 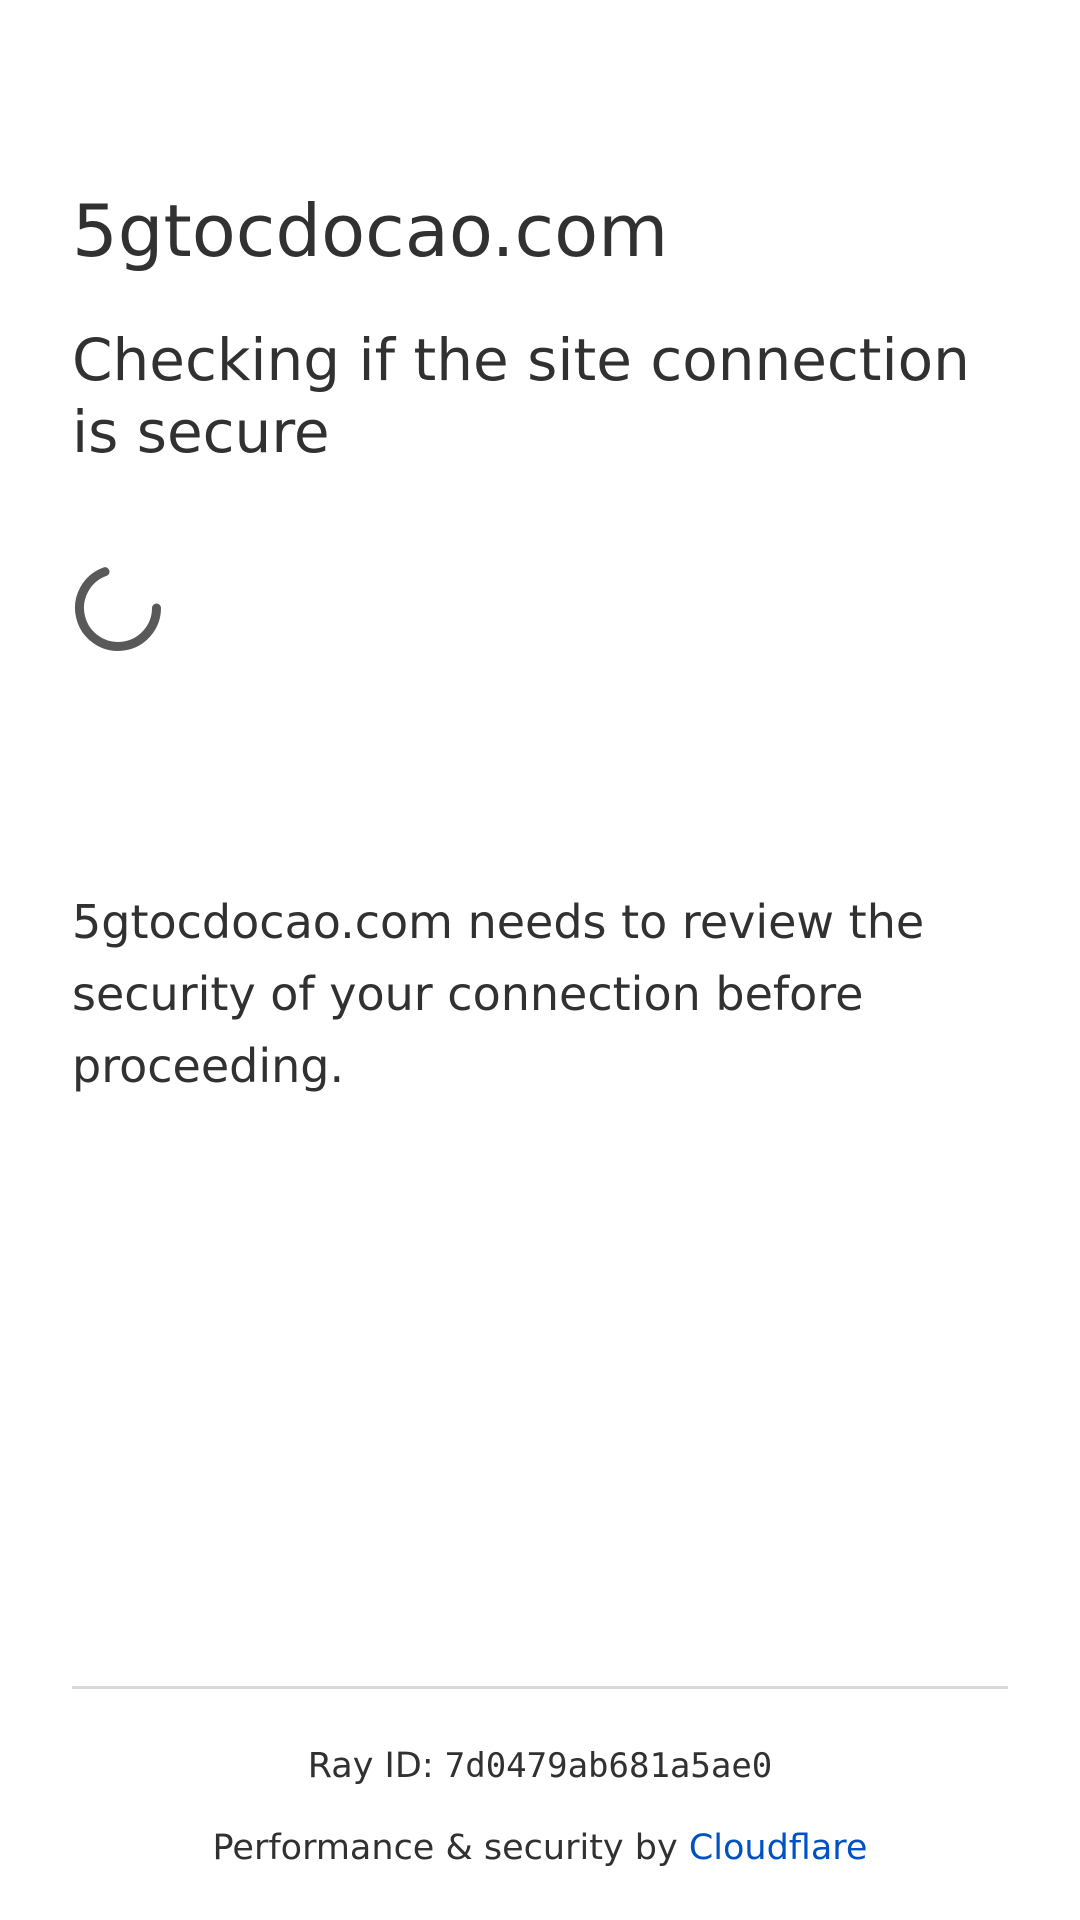 What do you see at coordinates (450, 1848) in the screenshot?
I see `performance-security-label: Performance & security by` at bounding box center [450, 1848].